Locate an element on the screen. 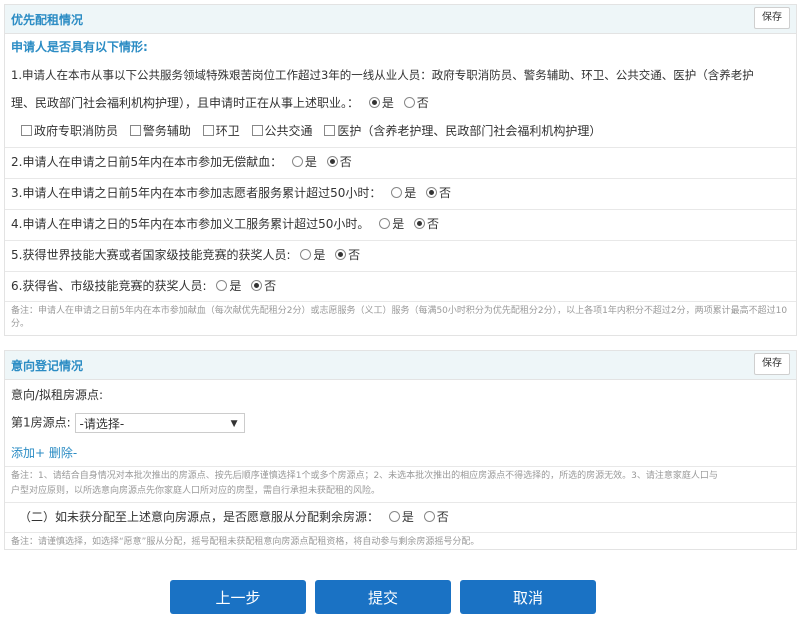  q5-yes-label: 是 is located at coordinates (319, 255).